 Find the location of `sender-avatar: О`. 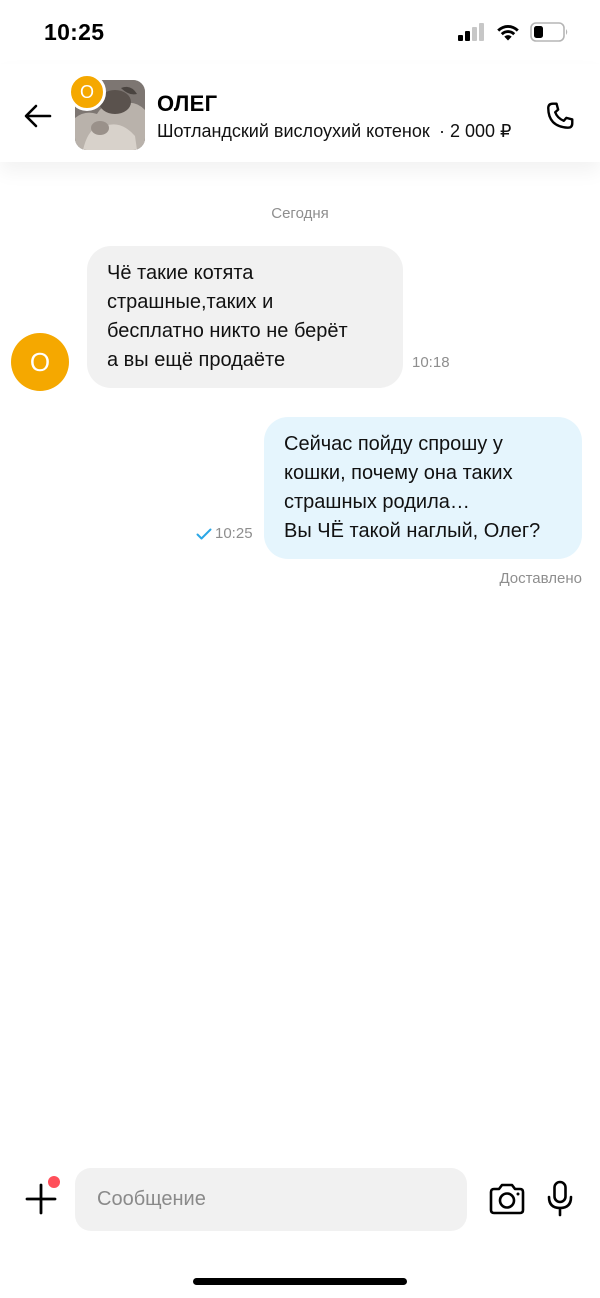

sender-avatar: О is located at coordinates (40, 362).